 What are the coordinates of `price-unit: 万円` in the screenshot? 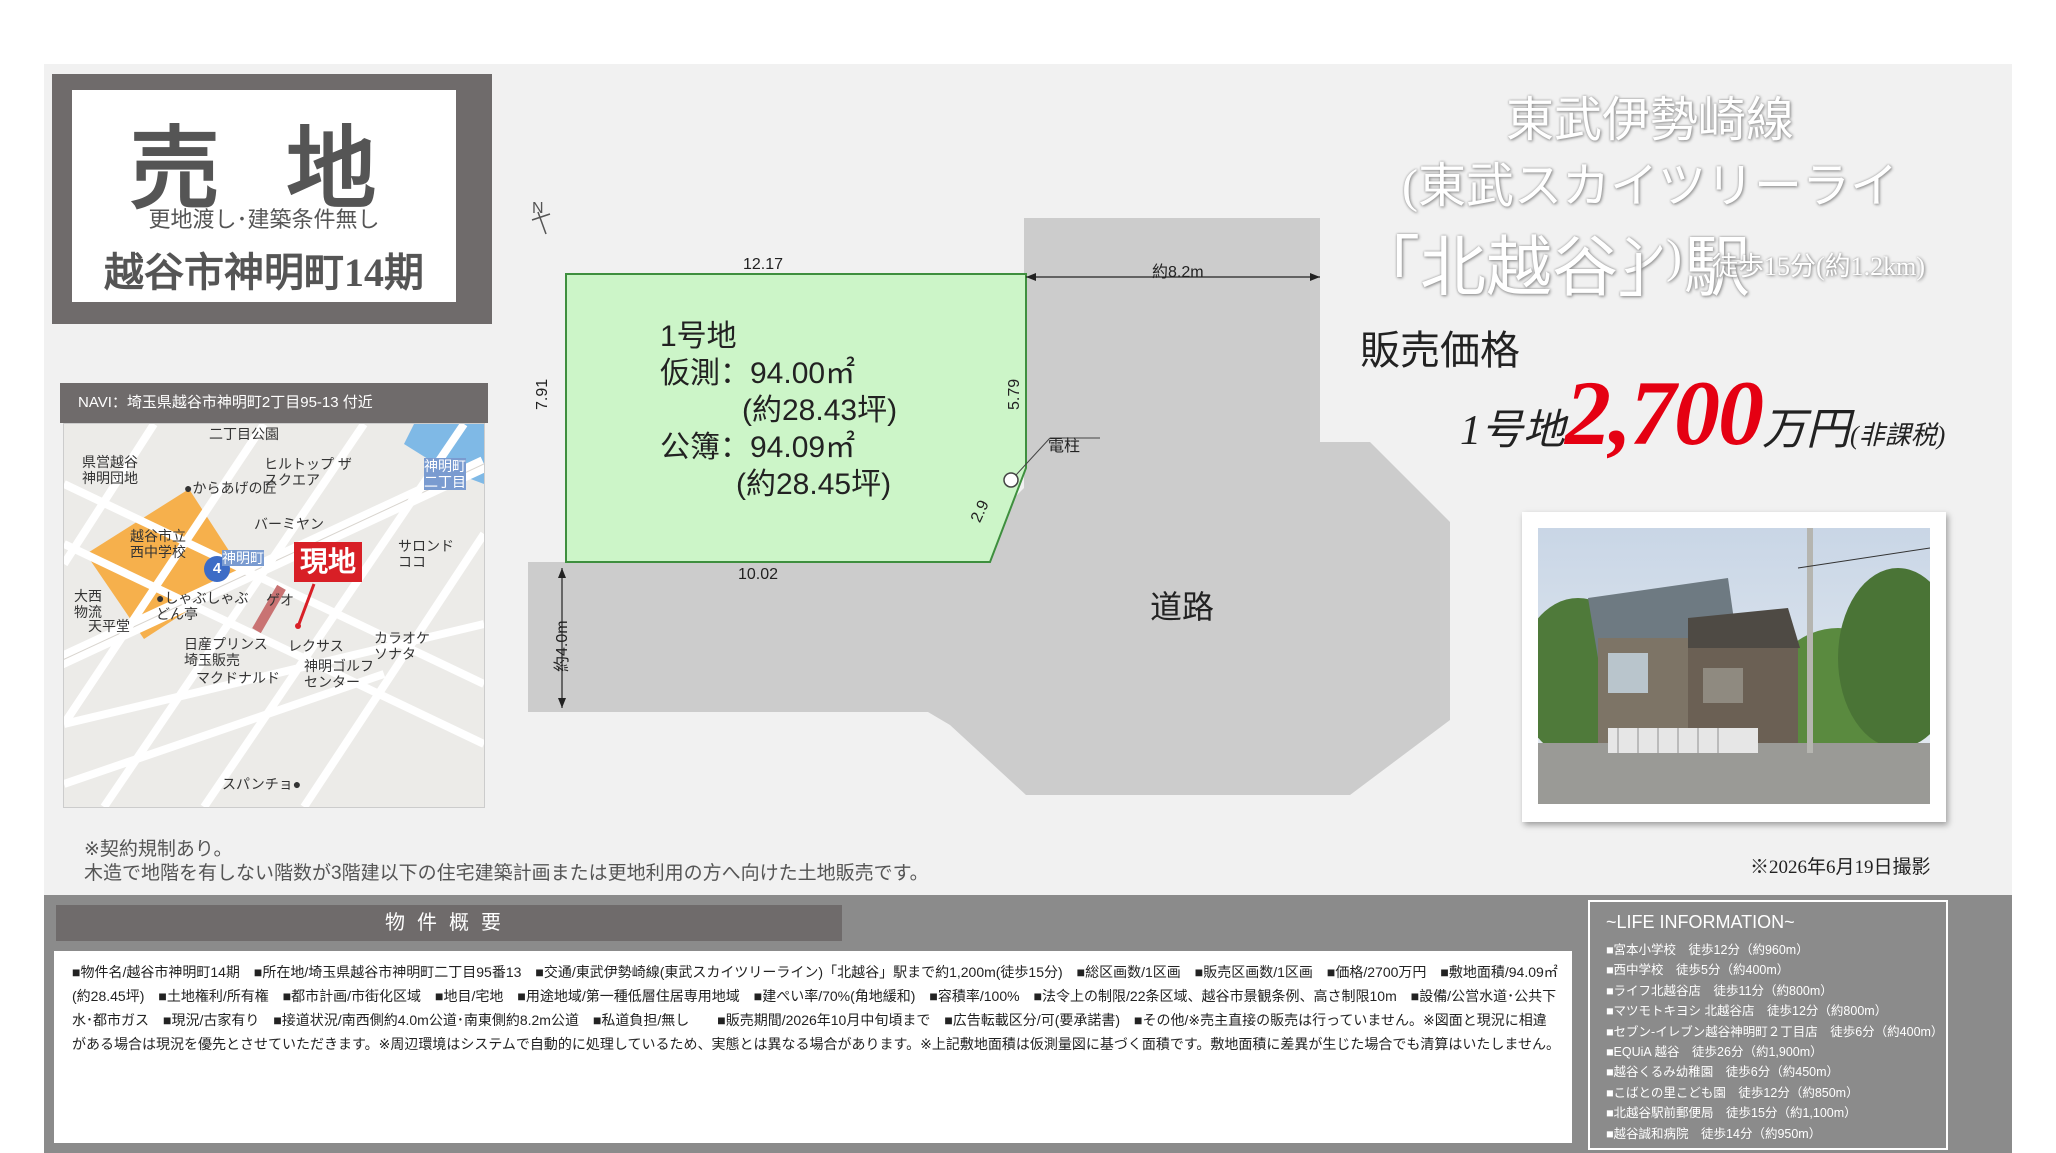 It's located at (1806, 429).